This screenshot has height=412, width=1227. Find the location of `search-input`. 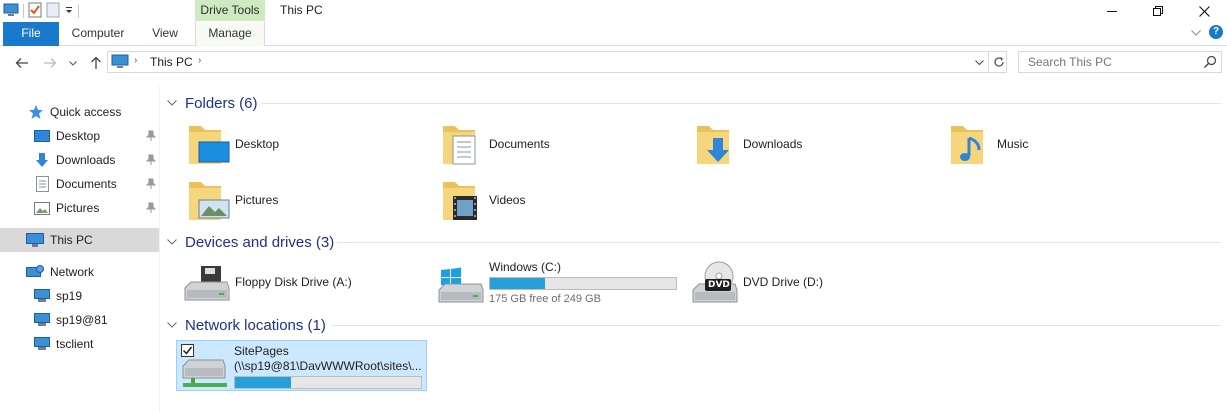

search-input is located at coordinates (1109, 62).